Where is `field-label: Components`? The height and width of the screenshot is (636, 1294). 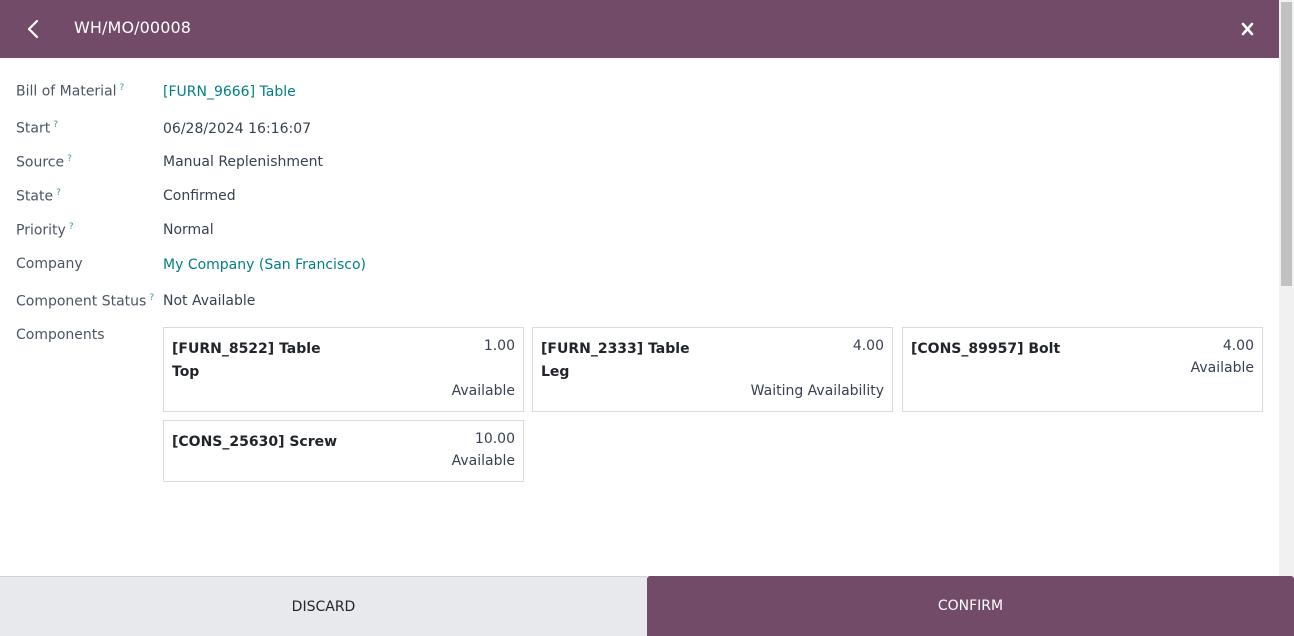
field-label: Components is located at coordinates (60, 335).